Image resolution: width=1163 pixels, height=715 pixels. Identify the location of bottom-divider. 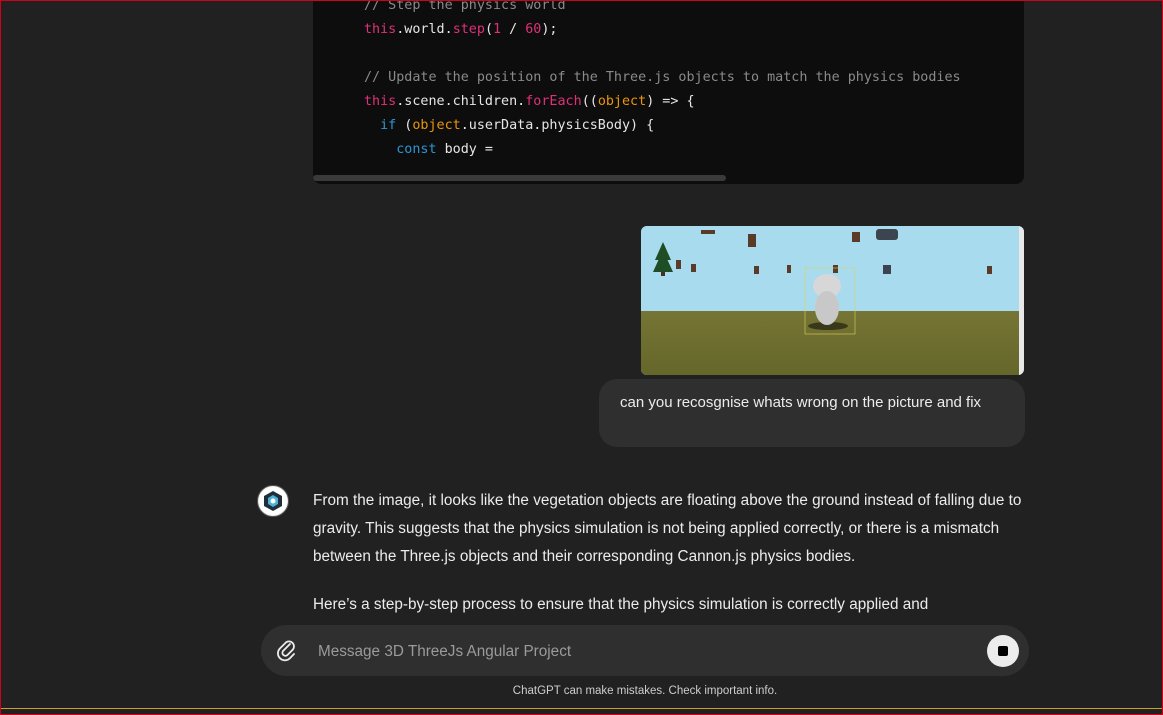
(581, 708).